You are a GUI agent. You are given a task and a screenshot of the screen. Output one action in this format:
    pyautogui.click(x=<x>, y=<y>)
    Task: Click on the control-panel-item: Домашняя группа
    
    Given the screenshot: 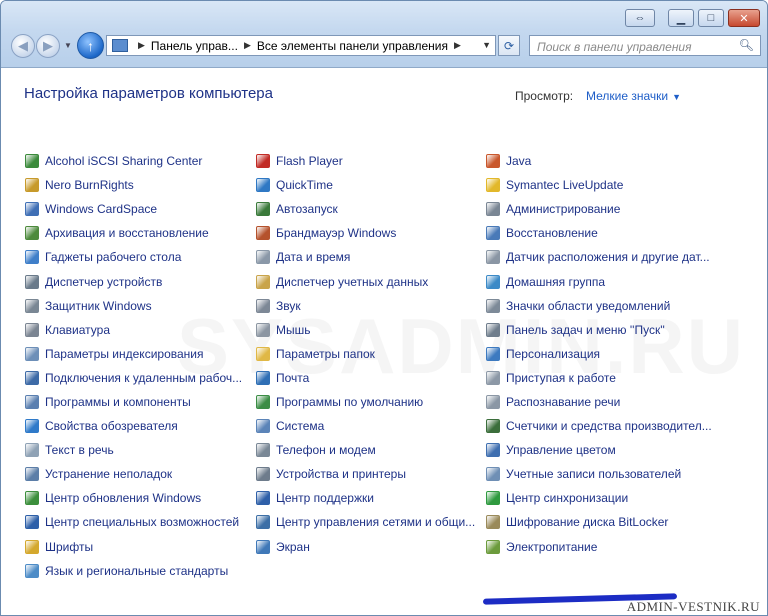 What is the action you would take?
    pyautogui.click(x=599, y=281)
    